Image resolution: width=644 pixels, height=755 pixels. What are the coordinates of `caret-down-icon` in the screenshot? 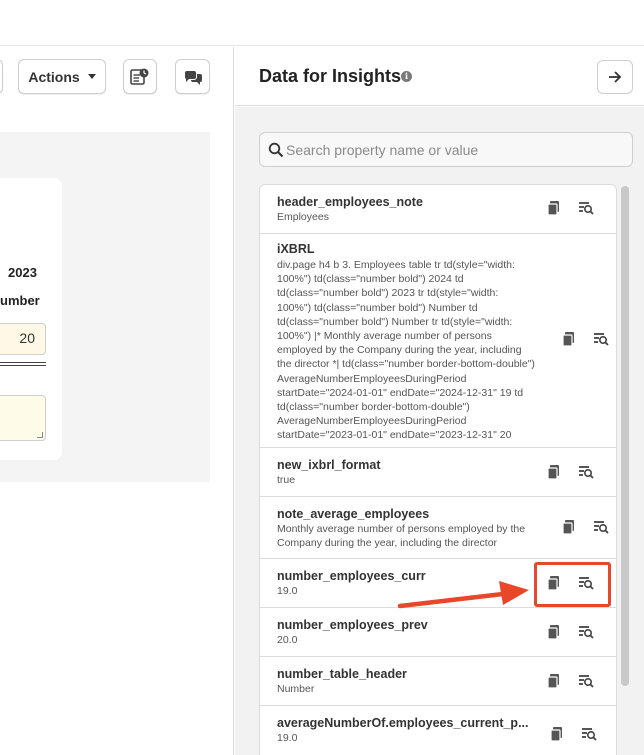 It's located at (91, 76).